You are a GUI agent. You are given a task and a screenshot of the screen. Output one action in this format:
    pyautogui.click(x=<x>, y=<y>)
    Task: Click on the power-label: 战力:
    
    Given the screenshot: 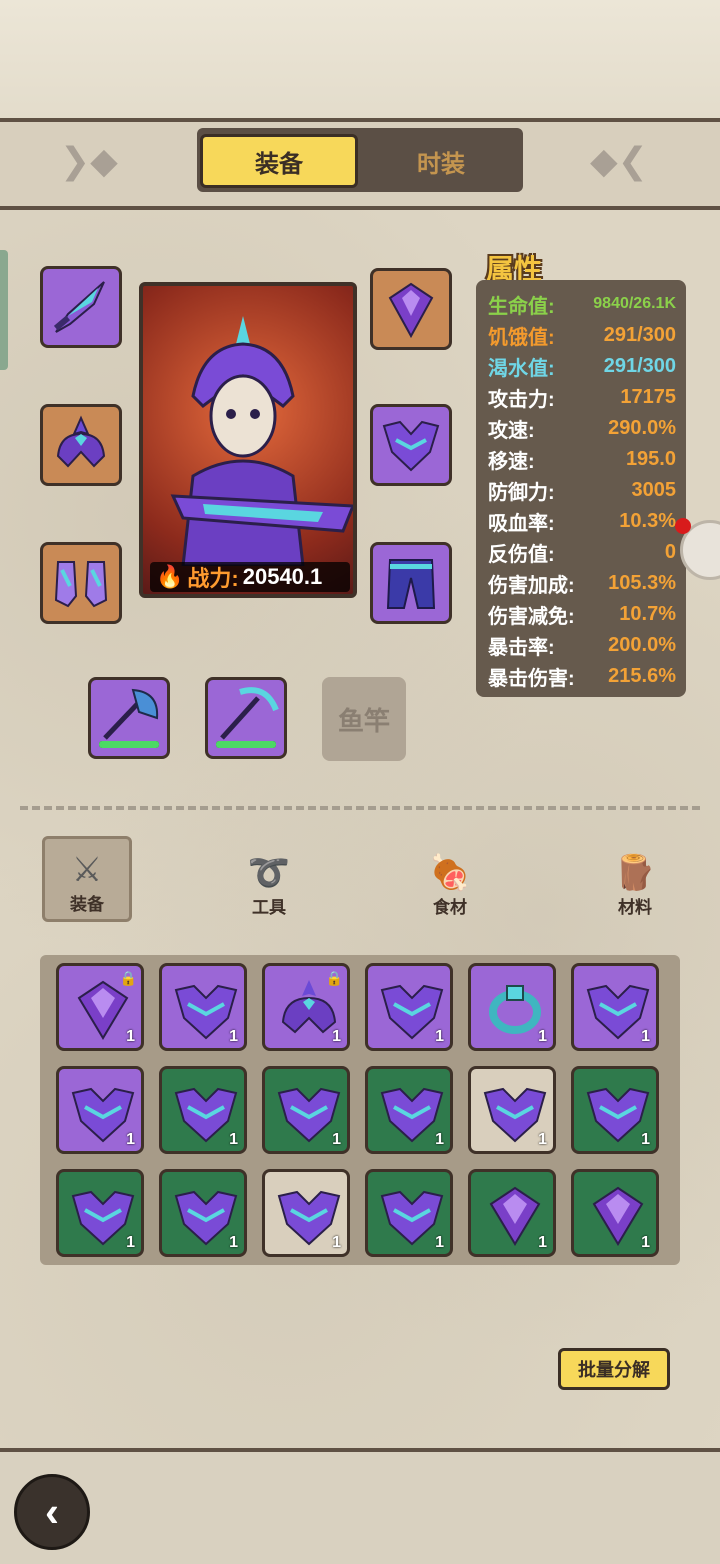 What is the action you would take?
    pyautogui.click(x=213, y=578)
    